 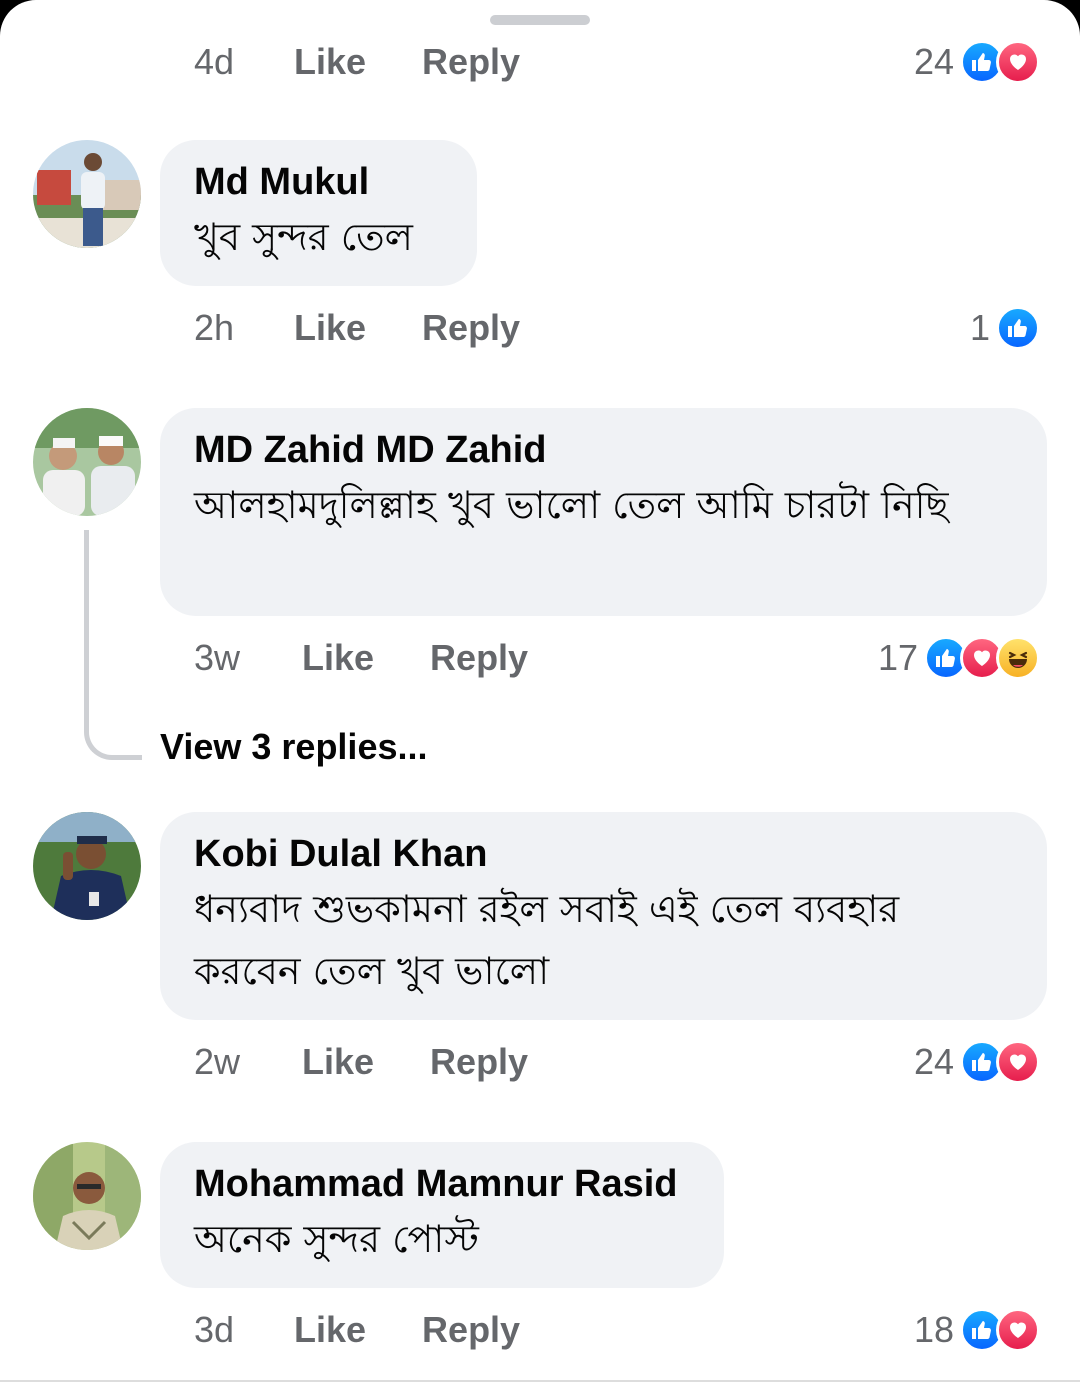 I want to click on reaction-count: 18, so click(x=933, y=1329).